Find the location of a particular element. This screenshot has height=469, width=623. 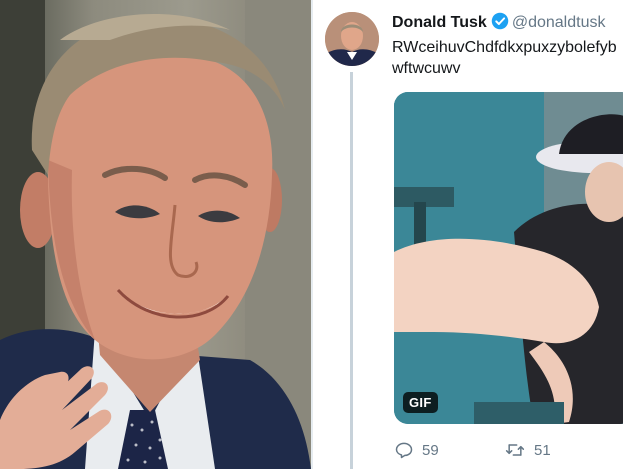

gif-badge: GIF is located at coordinates (420, 402).